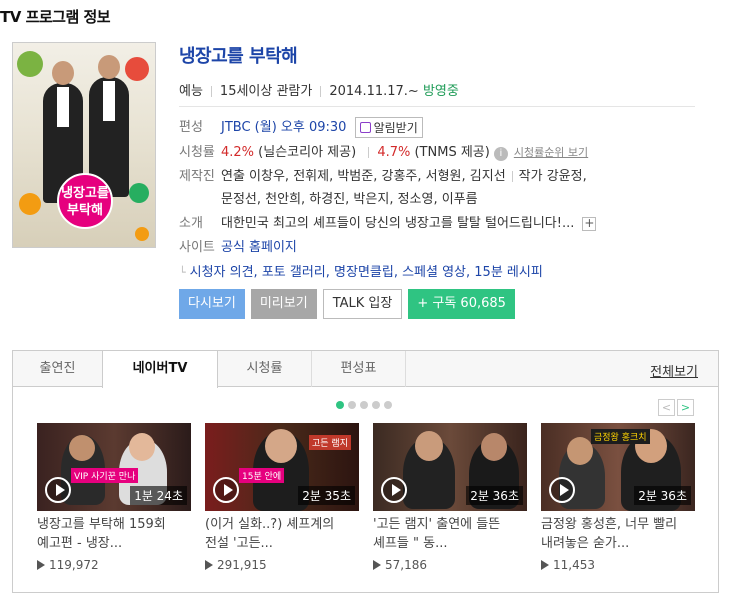  Describe the element at coordinates (374, 91) in the screenshot. I see `start-date: 2014.11.17.~` at that location.